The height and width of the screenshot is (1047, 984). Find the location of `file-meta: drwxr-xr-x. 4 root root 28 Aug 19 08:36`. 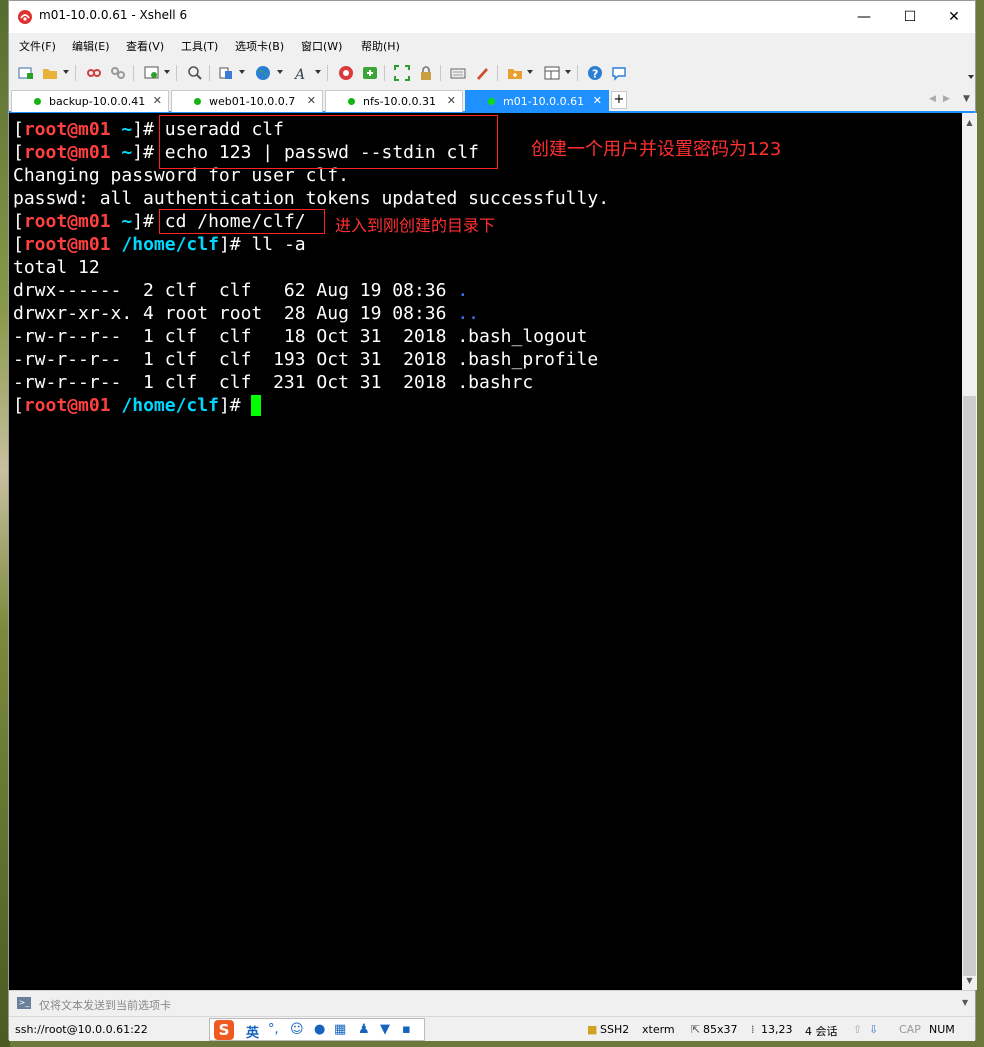

file-meta: drwxr-xr-x. 4 root root 28 Aug 19 08:36 is located at coordinates (235, 313).